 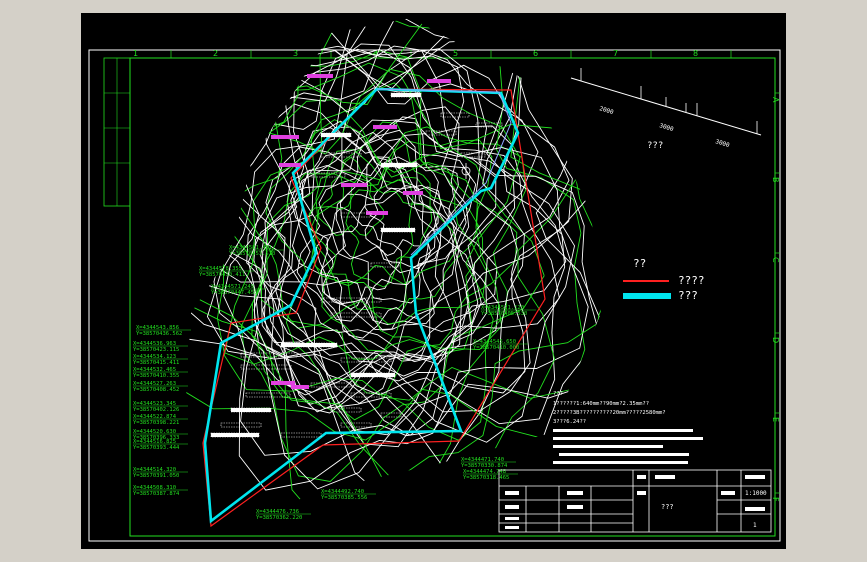 What do you see at coordinates (156, 494) in the screenshot?
I see `coordinate-y-label: Y=38570387.874` at bounding box center [156, 494].